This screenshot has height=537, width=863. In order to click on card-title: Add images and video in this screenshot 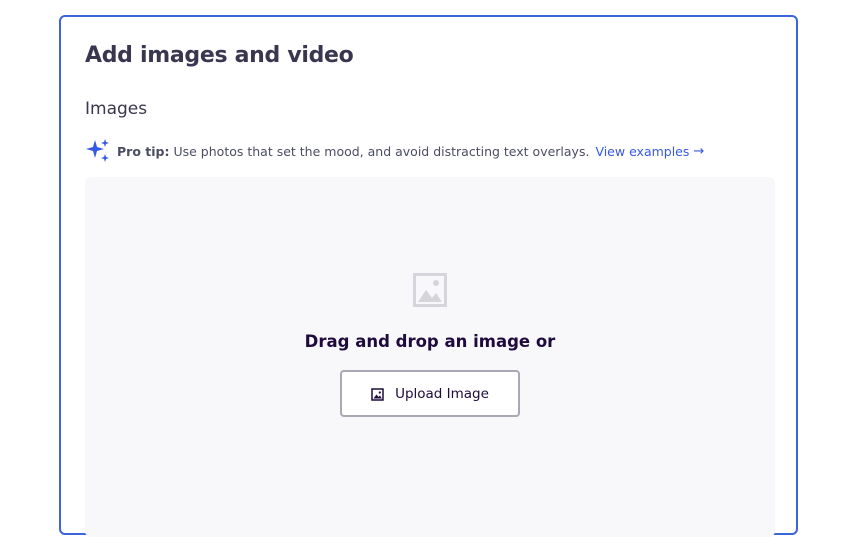, I will do `click(219, 55)`.